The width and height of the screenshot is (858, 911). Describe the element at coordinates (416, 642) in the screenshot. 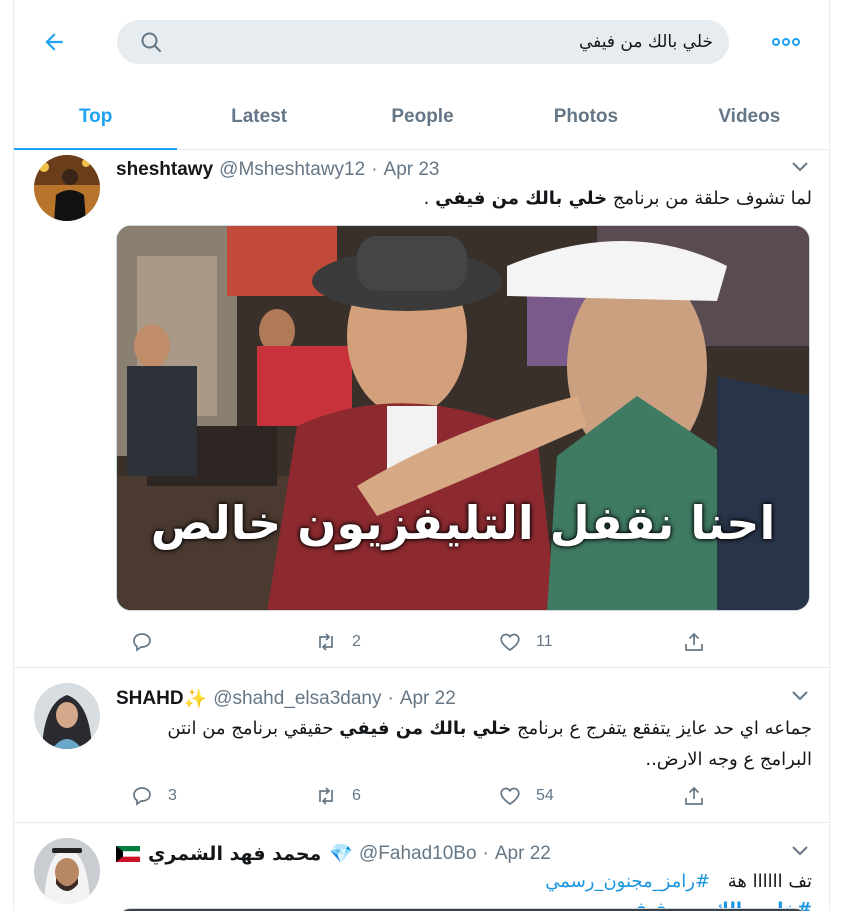

I see `tweet-actions: 2 11` at that location.